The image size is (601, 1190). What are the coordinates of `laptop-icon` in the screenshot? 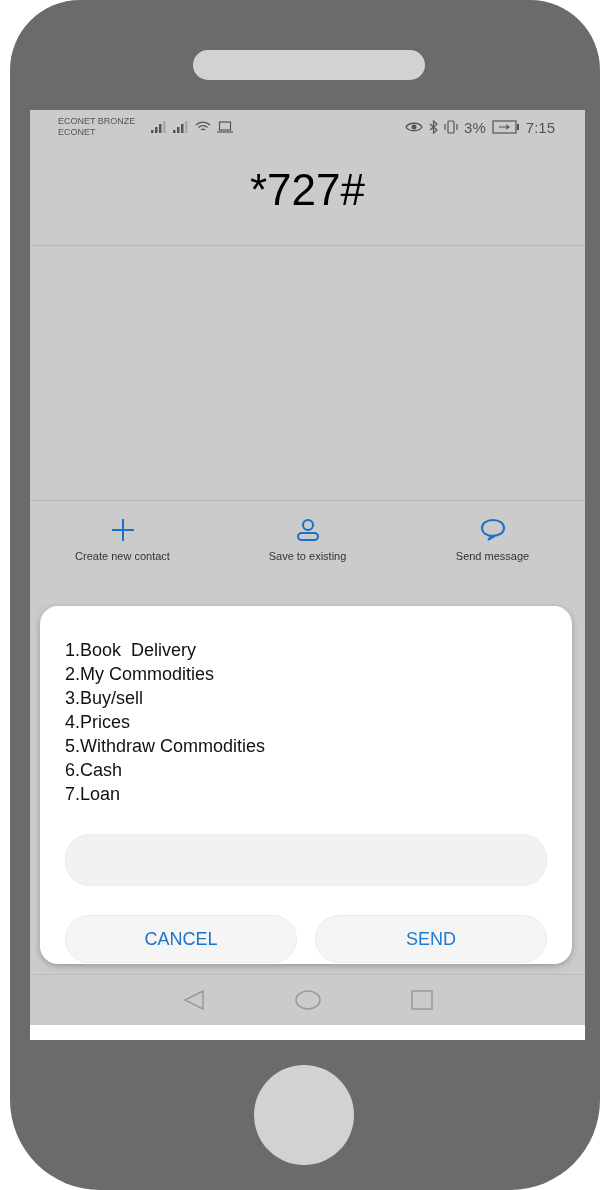 It's located at (225, 127).